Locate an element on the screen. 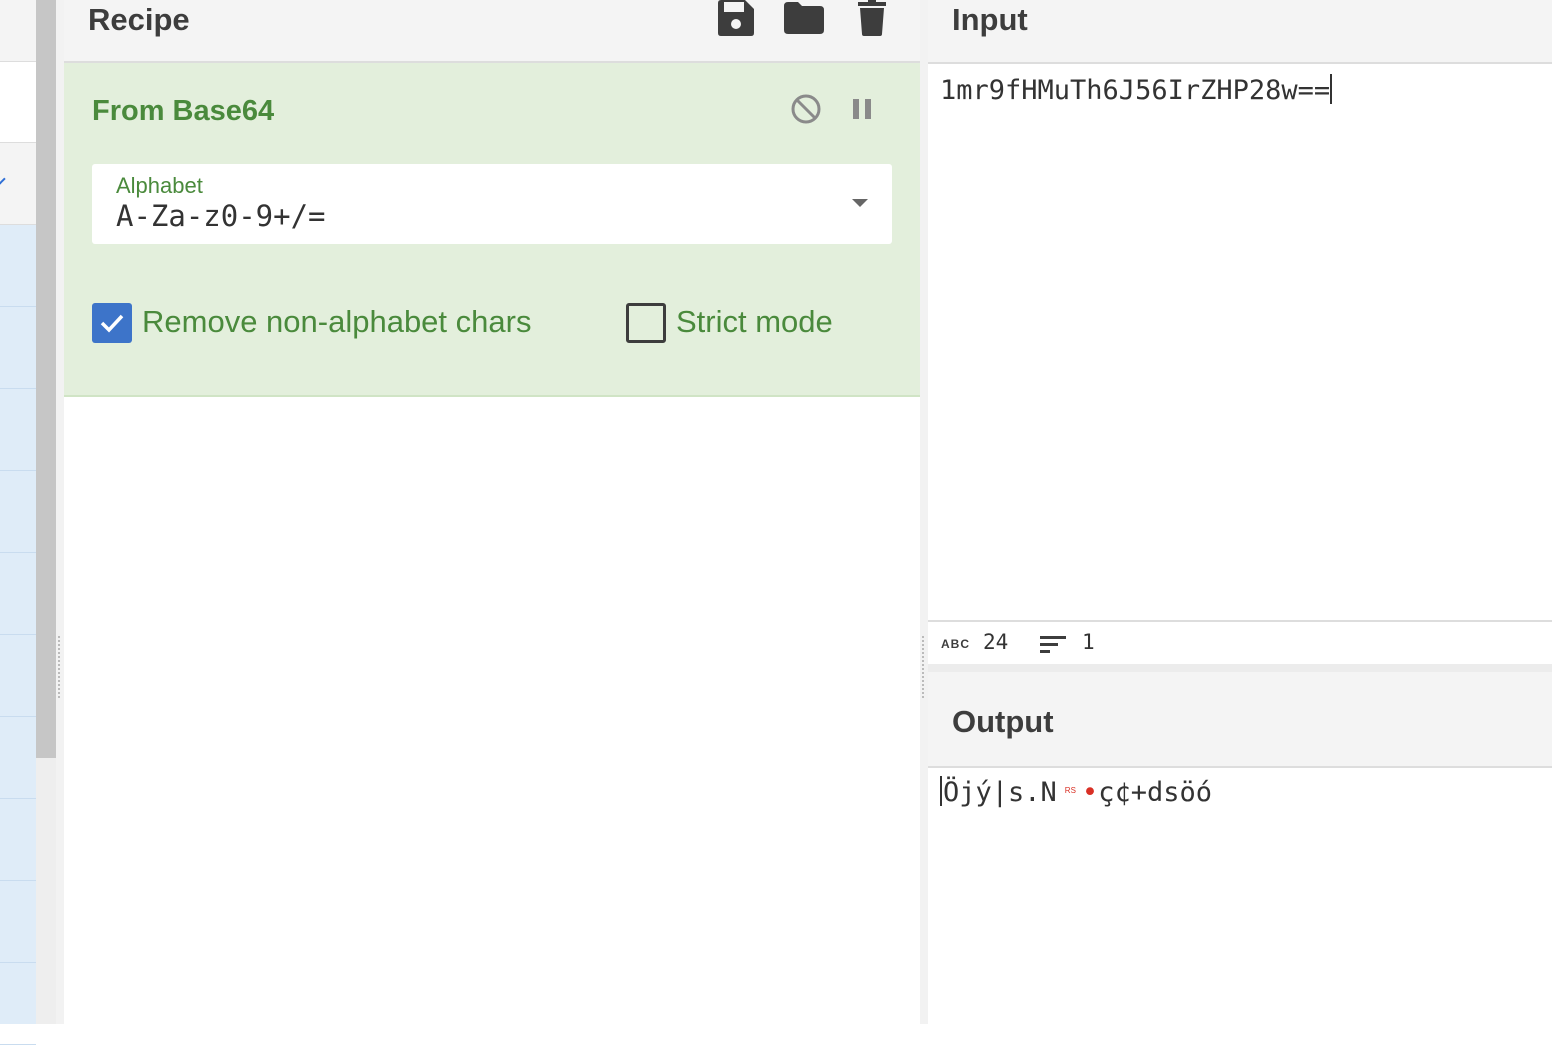 This screenshot has height=1045, width=1552. length-icon: ABC is located at coordinates (955, 644).